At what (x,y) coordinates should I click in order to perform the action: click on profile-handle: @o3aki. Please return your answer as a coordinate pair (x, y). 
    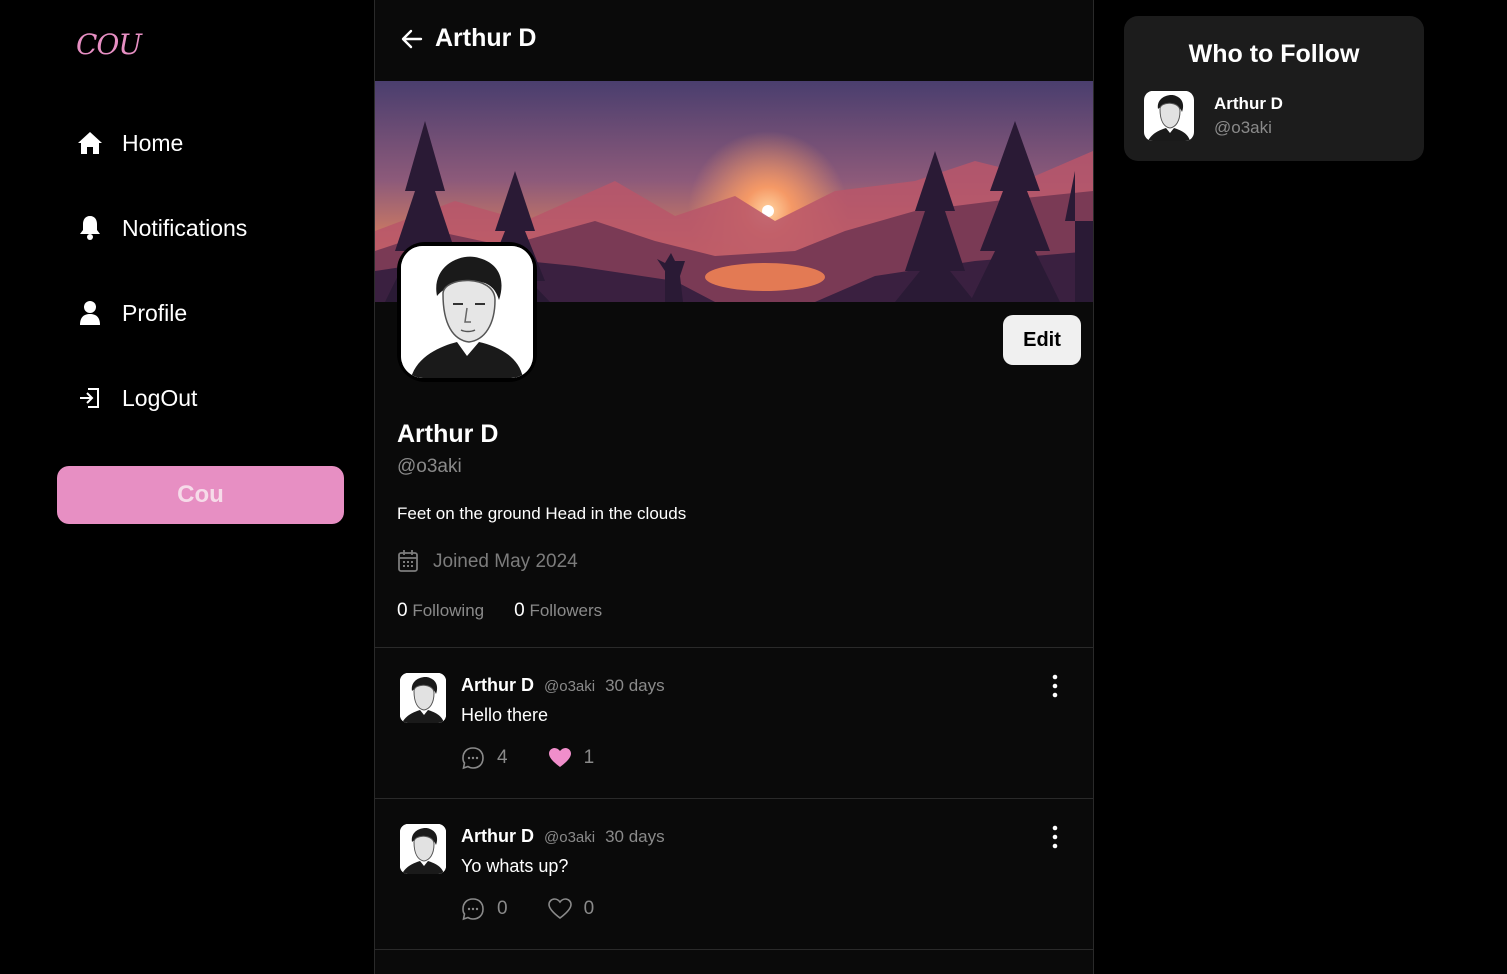
    Looking at the image, I should click on (429, 466).